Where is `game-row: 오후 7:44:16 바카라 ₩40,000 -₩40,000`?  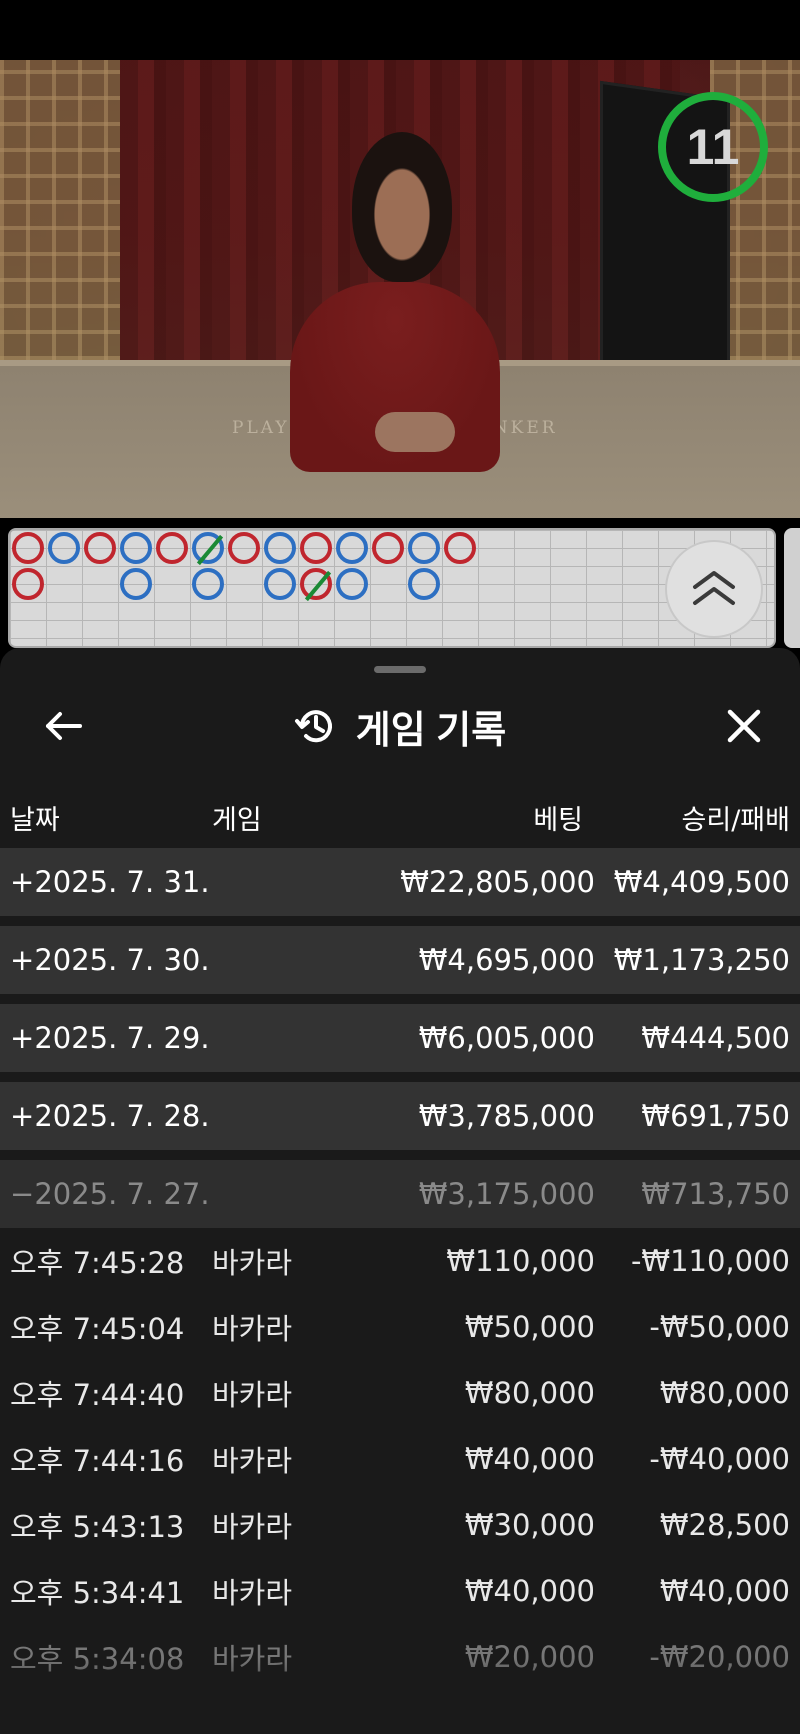
game-row: 오후 7:44:16 바카라 ₩40,000 -₩40,000 is located at coordinates (400, 1459).